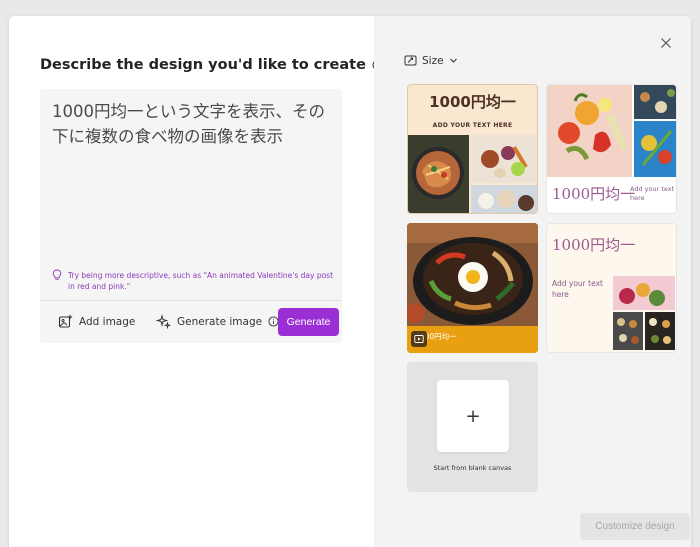 The height and width of the screenshot is (547, 700). Describe the element at coordinates (308, 322) in the screenshot. I see `generate-button: Generate` at that location.